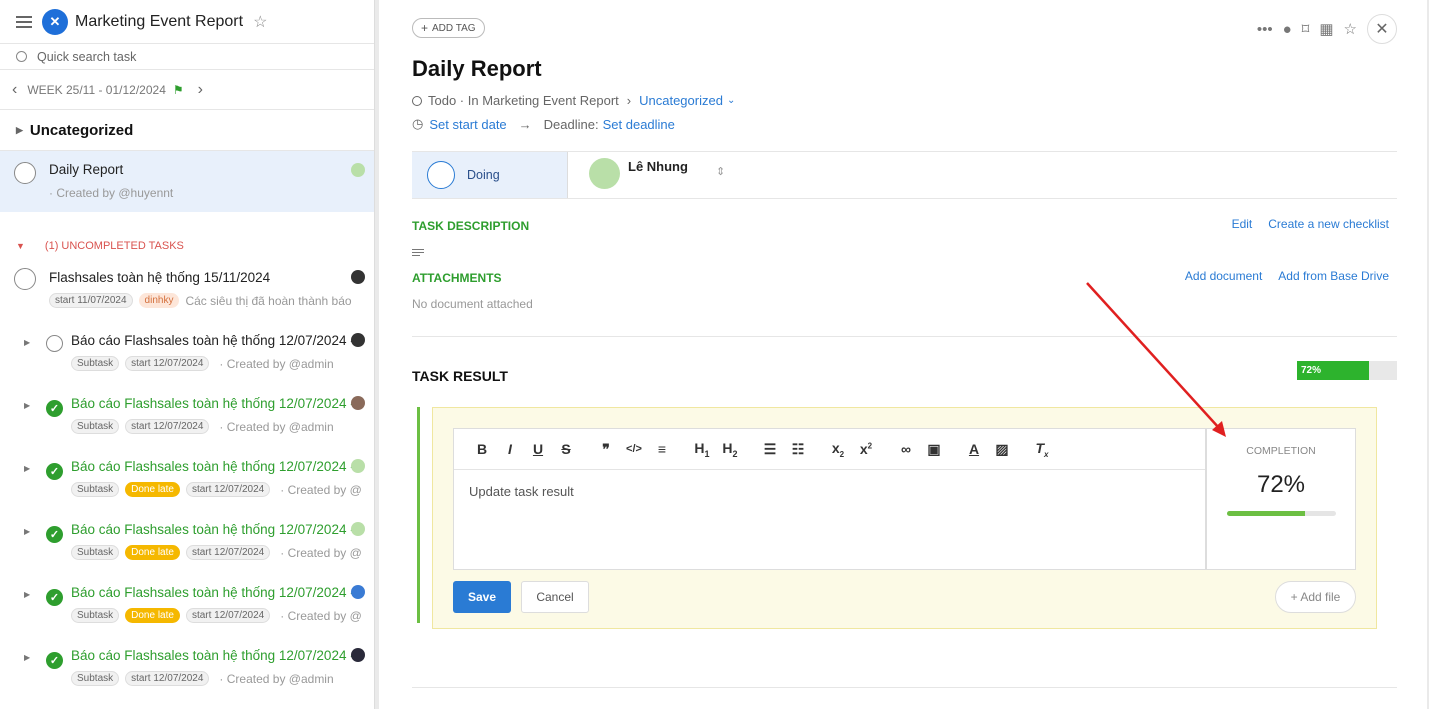  What do you see at coordinates (159, 277) in the screenshot?
I see `task-title: Flashsales toàn hệ thống 15/11/2024` at bounding box center [159, 277].